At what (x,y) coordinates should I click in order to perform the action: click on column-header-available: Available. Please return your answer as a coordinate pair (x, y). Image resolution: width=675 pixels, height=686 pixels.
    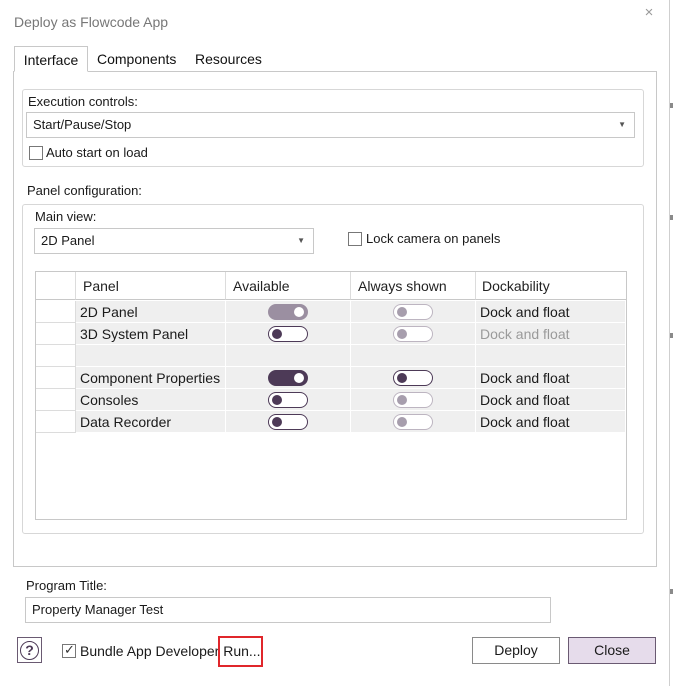
    Looking at the image, I should click on (288, 286).